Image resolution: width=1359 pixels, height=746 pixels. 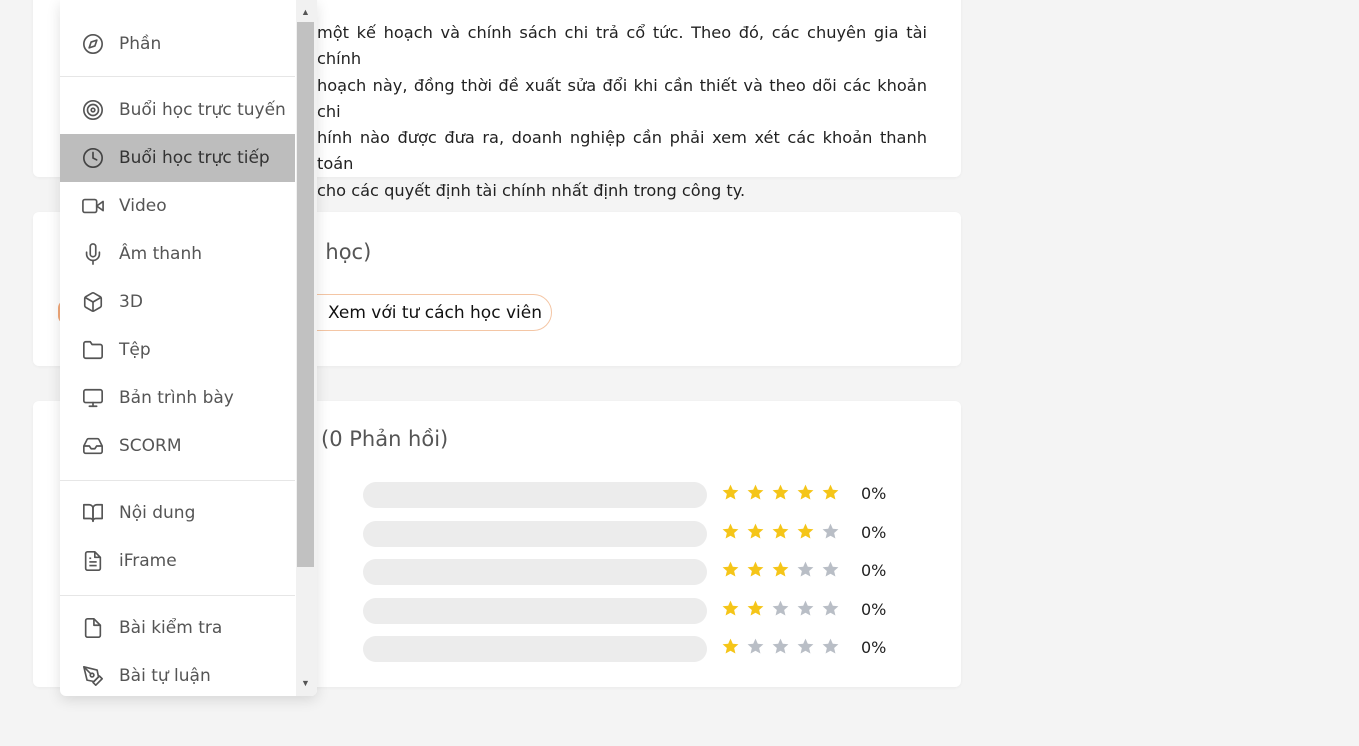 I want to click on scroll-up-arrow-icon: ▲, so click(x=305, y=12).